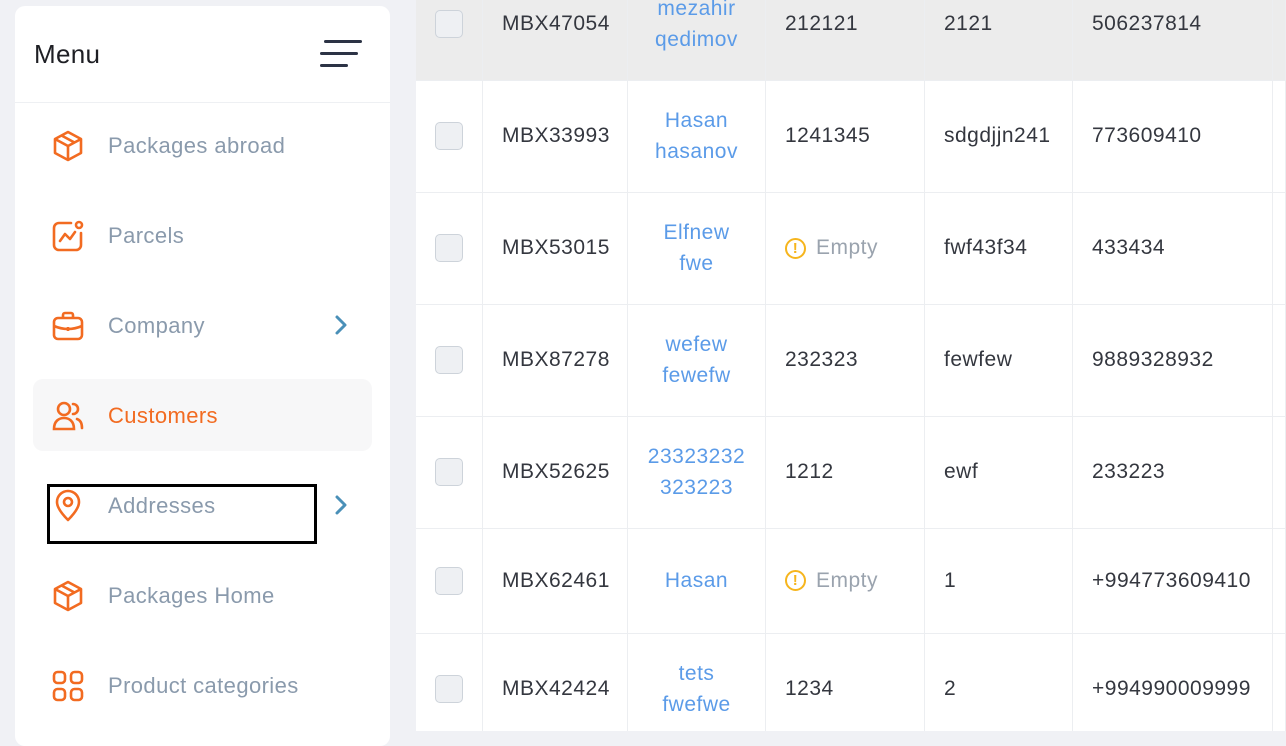  I want to click on cell-c: 433434, so click(1173, 248).